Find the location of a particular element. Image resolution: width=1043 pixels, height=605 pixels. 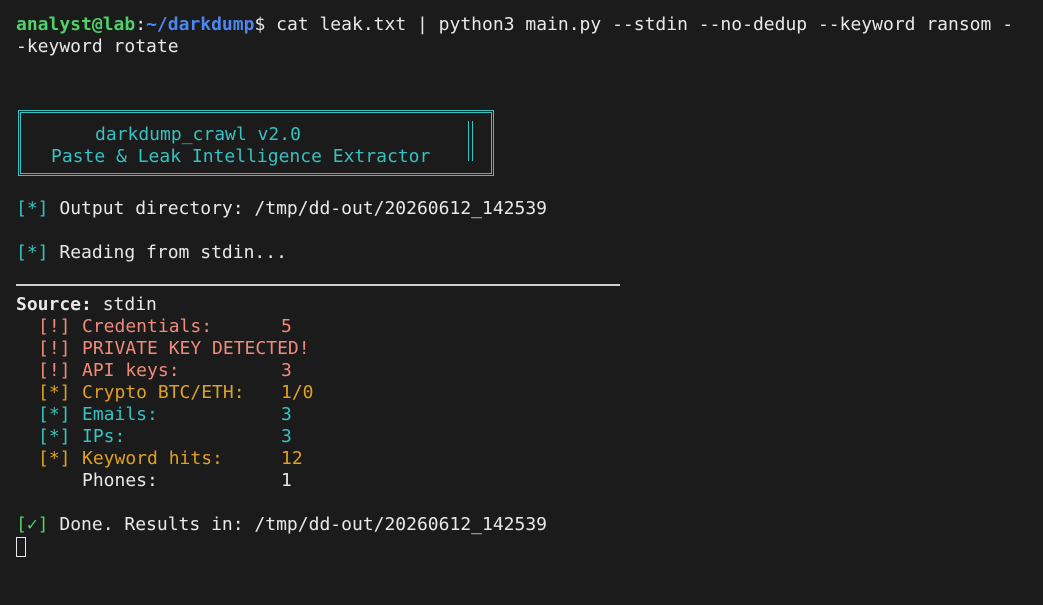

source-label: Source: is located at coordinates (54, 304).